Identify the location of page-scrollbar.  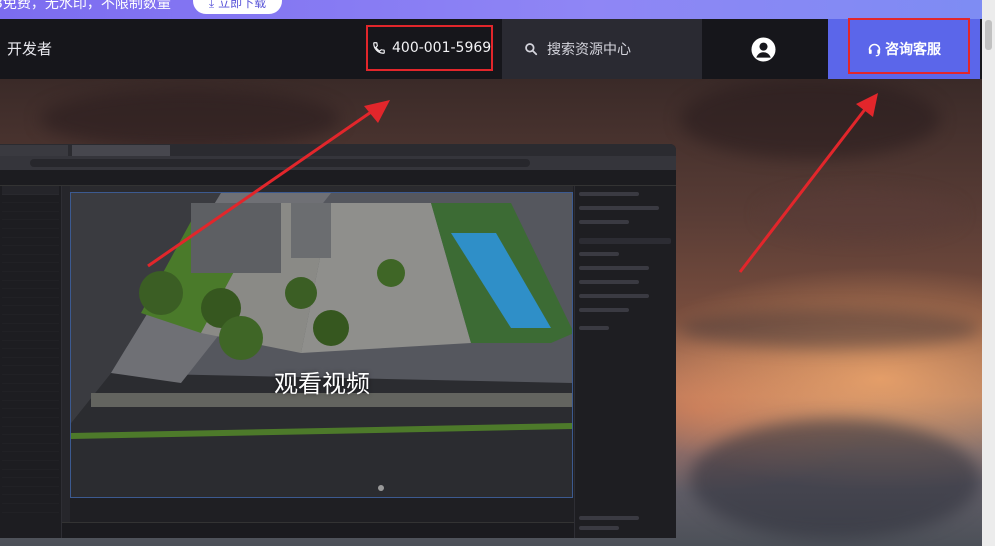
(988, 273).